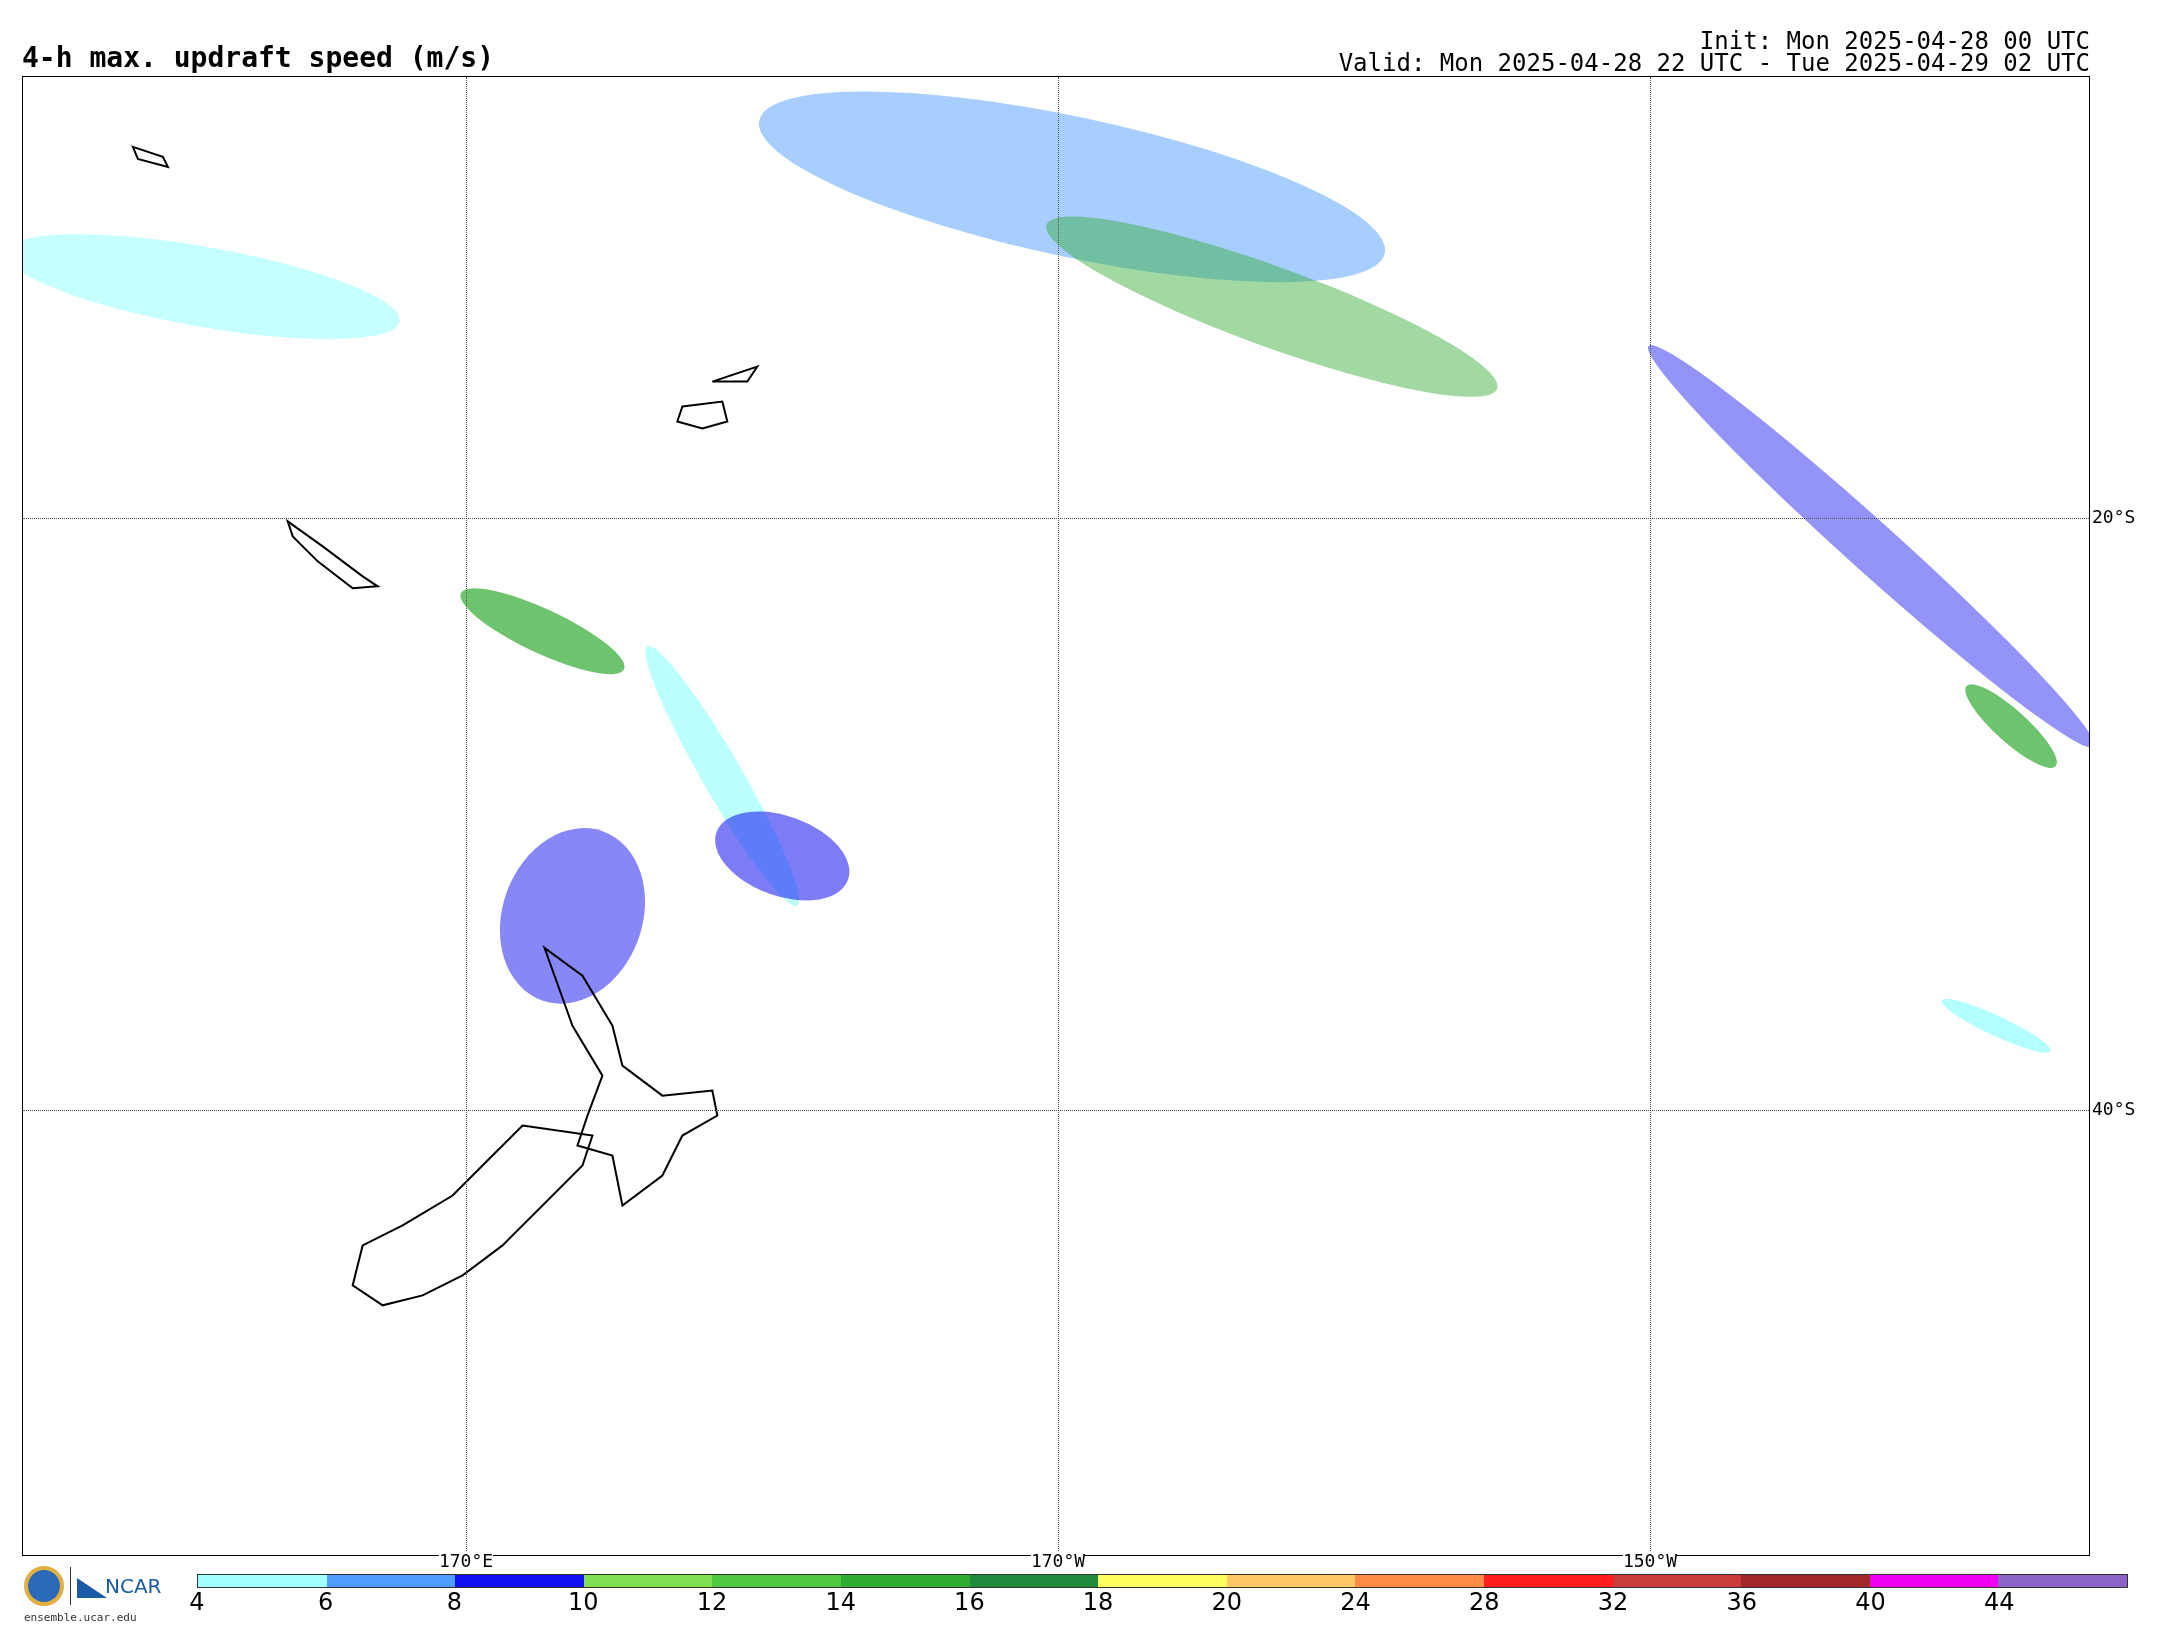 The image size is (2160, 1626). What do you see at coordinates (969, 1601) in the screenshot?
I see `scale-label: 16` at bounding box center [969, 1601].